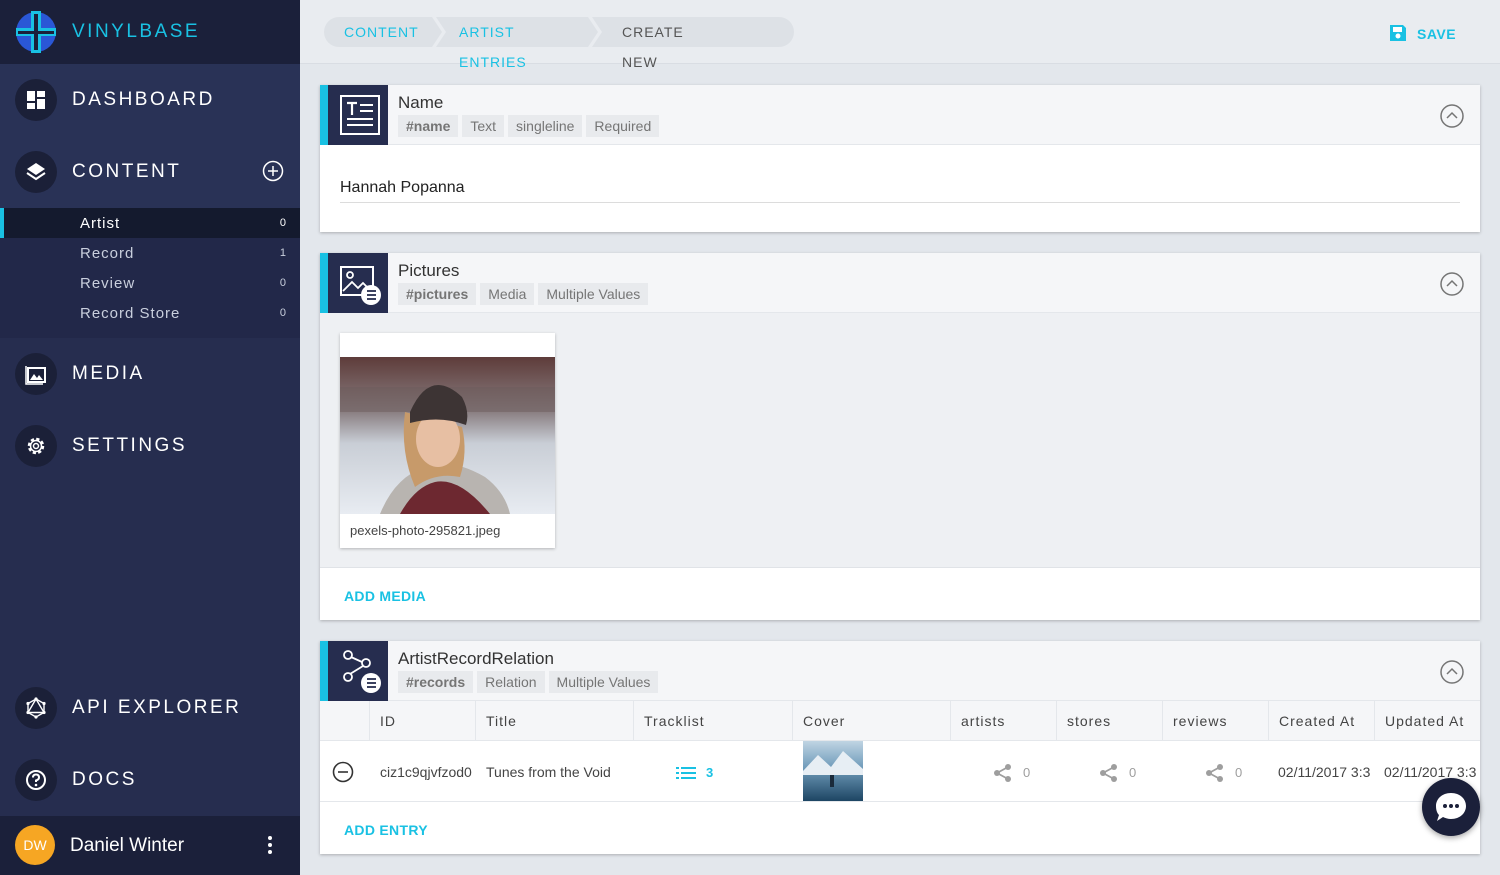  I want to click on field-type-tag: Relation, so click(511, 682).